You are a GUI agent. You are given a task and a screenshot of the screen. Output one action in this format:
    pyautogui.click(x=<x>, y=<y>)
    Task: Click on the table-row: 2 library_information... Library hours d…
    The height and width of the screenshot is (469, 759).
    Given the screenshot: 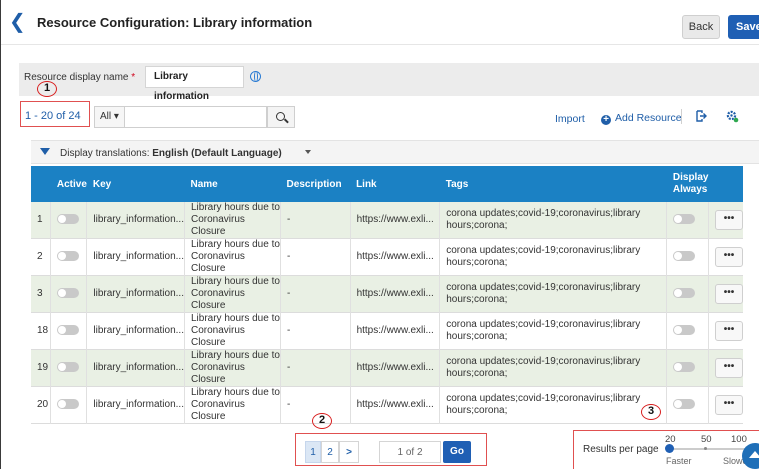 What is the action you would take?
    pyautogui.click(x=387, y=257)
    